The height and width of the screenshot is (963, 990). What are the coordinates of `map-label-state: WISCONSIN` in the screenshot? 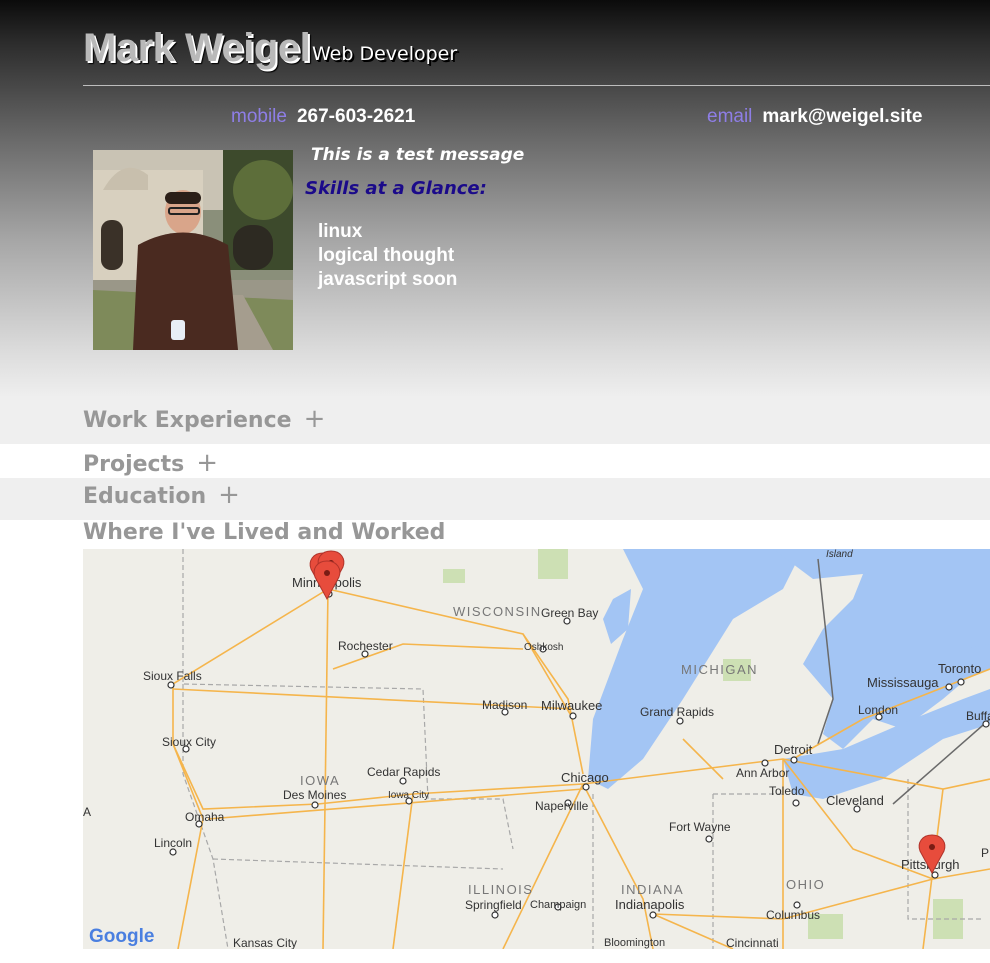 It's located at (497, 611).